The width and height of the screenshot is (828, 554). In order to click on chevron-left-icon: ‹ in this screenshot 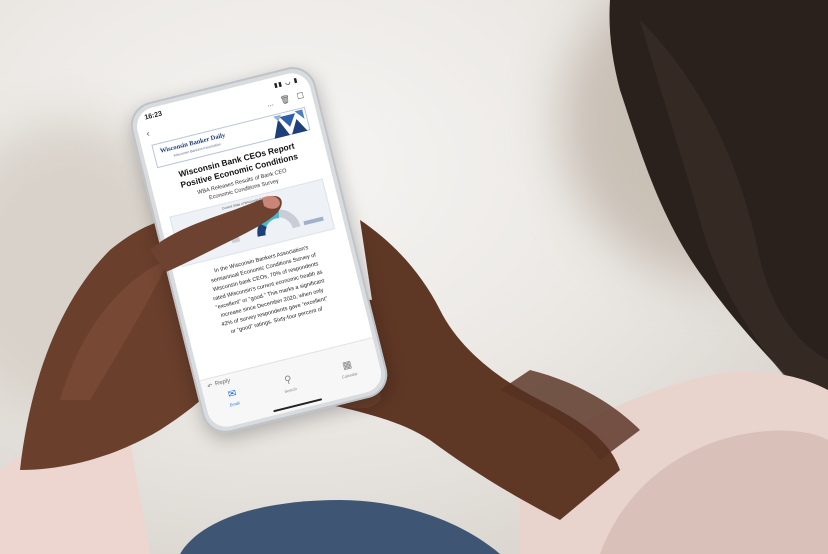, I will do `click(147, 133)`.